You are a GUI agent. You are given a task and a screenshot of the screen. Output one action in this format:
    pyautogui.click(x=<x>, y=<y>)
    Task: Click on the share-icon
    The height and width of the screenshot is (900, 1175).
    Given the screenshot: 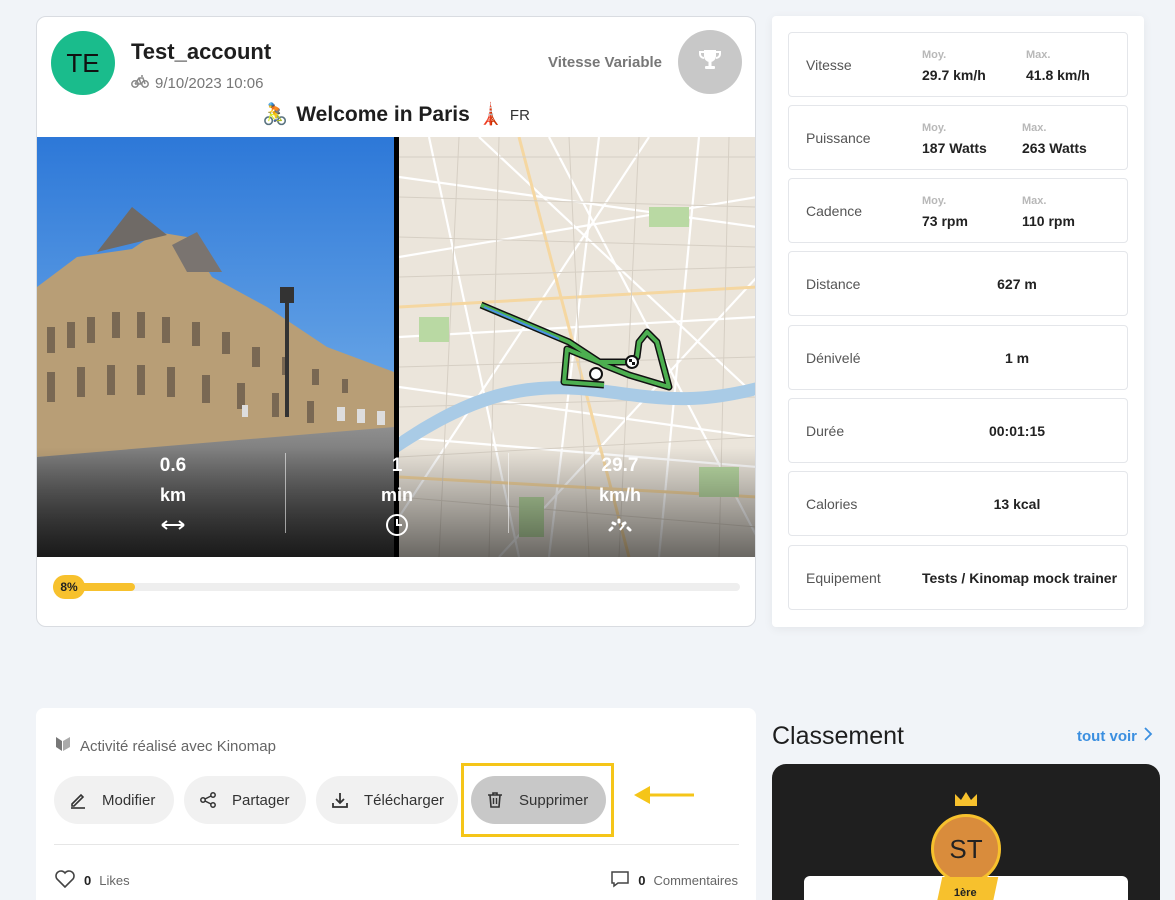 What is the action you would take?
    pyautogui.click(x=208, y=800)
    